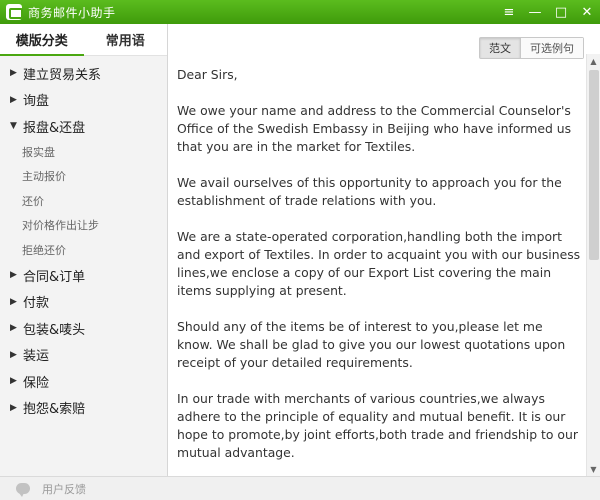 This screenshot has height=500, width=600. What do you see at coordinates (83, 225) in the screenshot?
I see `subitem-price-concession: 对价格作出让步` at bounding box center [83, 225].